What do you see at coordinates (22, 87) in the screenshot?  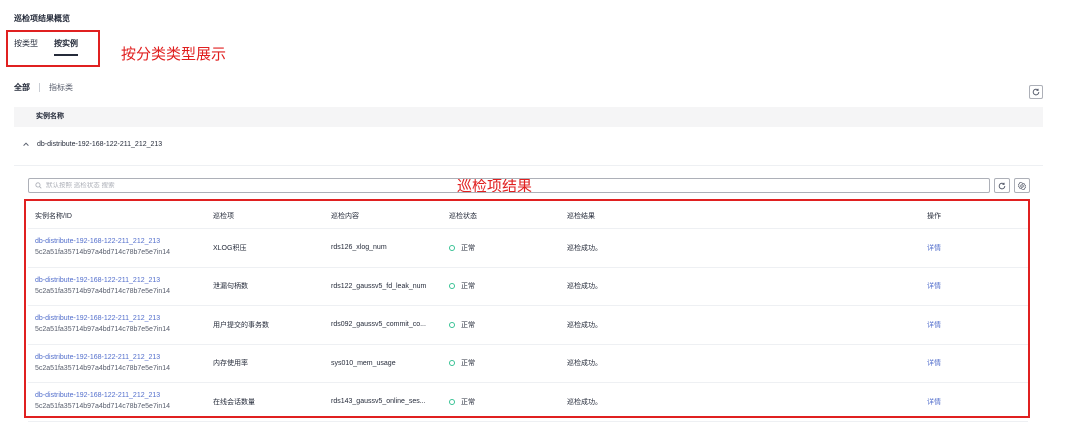 I see `filter-all: 全部` at bounding box center [22, 87].